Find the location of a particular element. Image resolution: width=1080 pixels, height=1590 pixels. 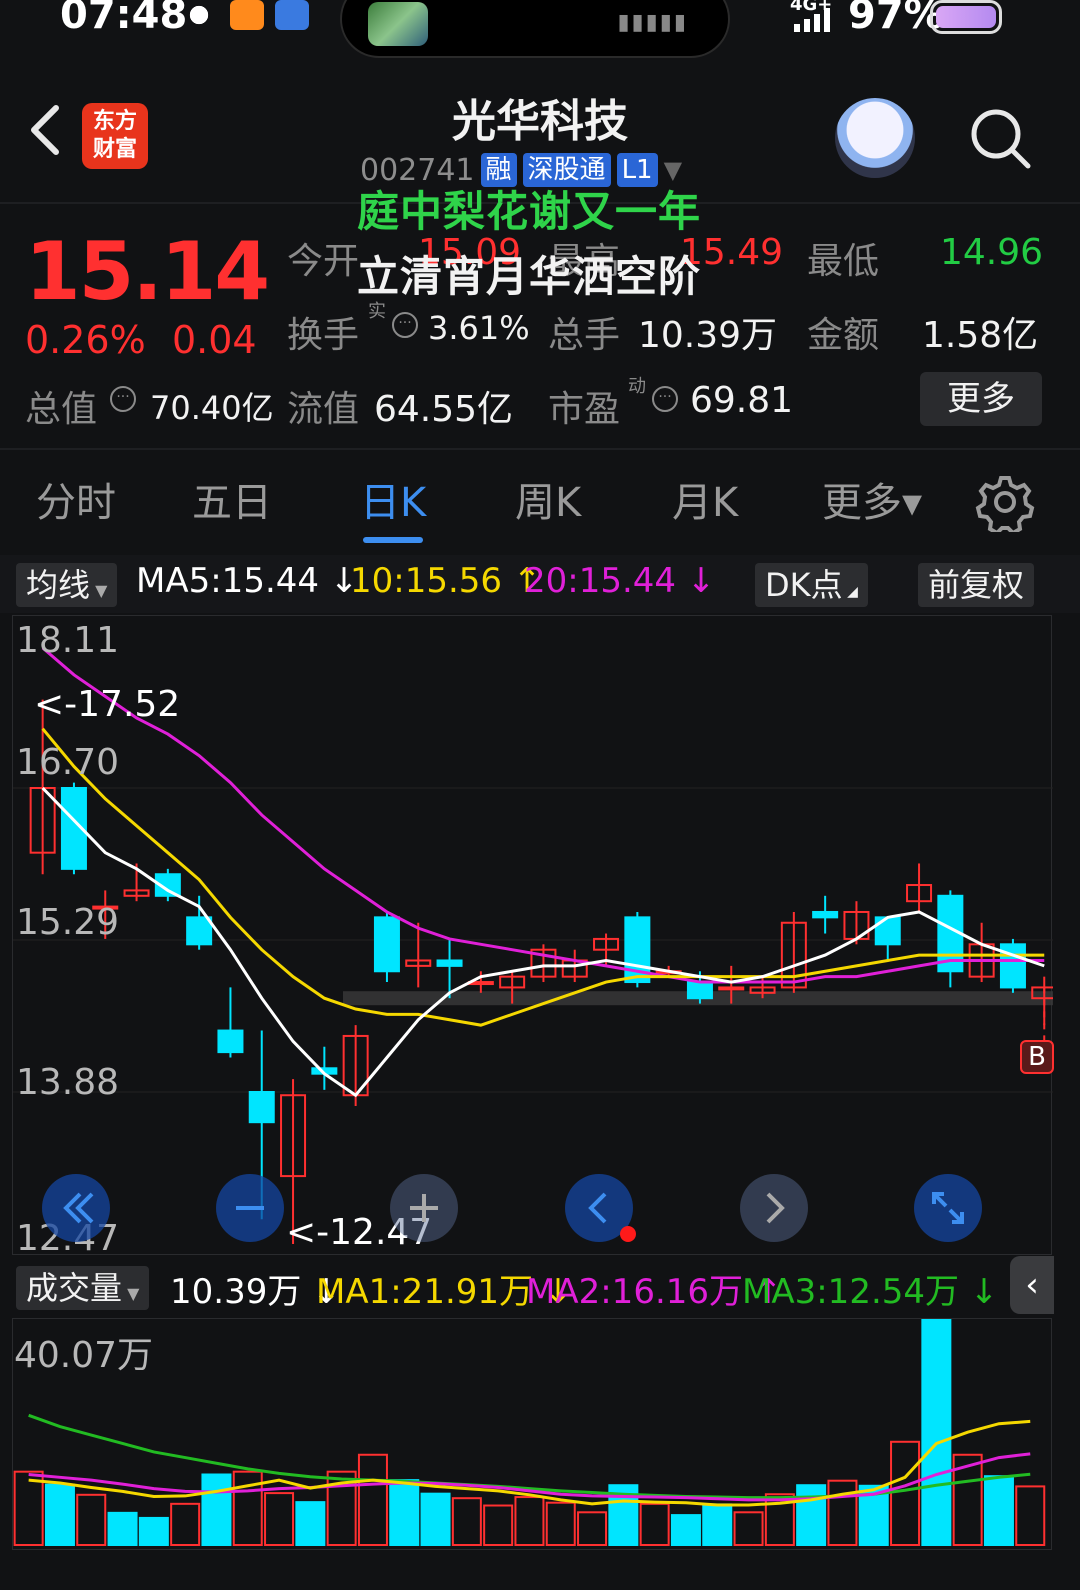

tab-five-day: 五日 is located at coordinates (232, 499).